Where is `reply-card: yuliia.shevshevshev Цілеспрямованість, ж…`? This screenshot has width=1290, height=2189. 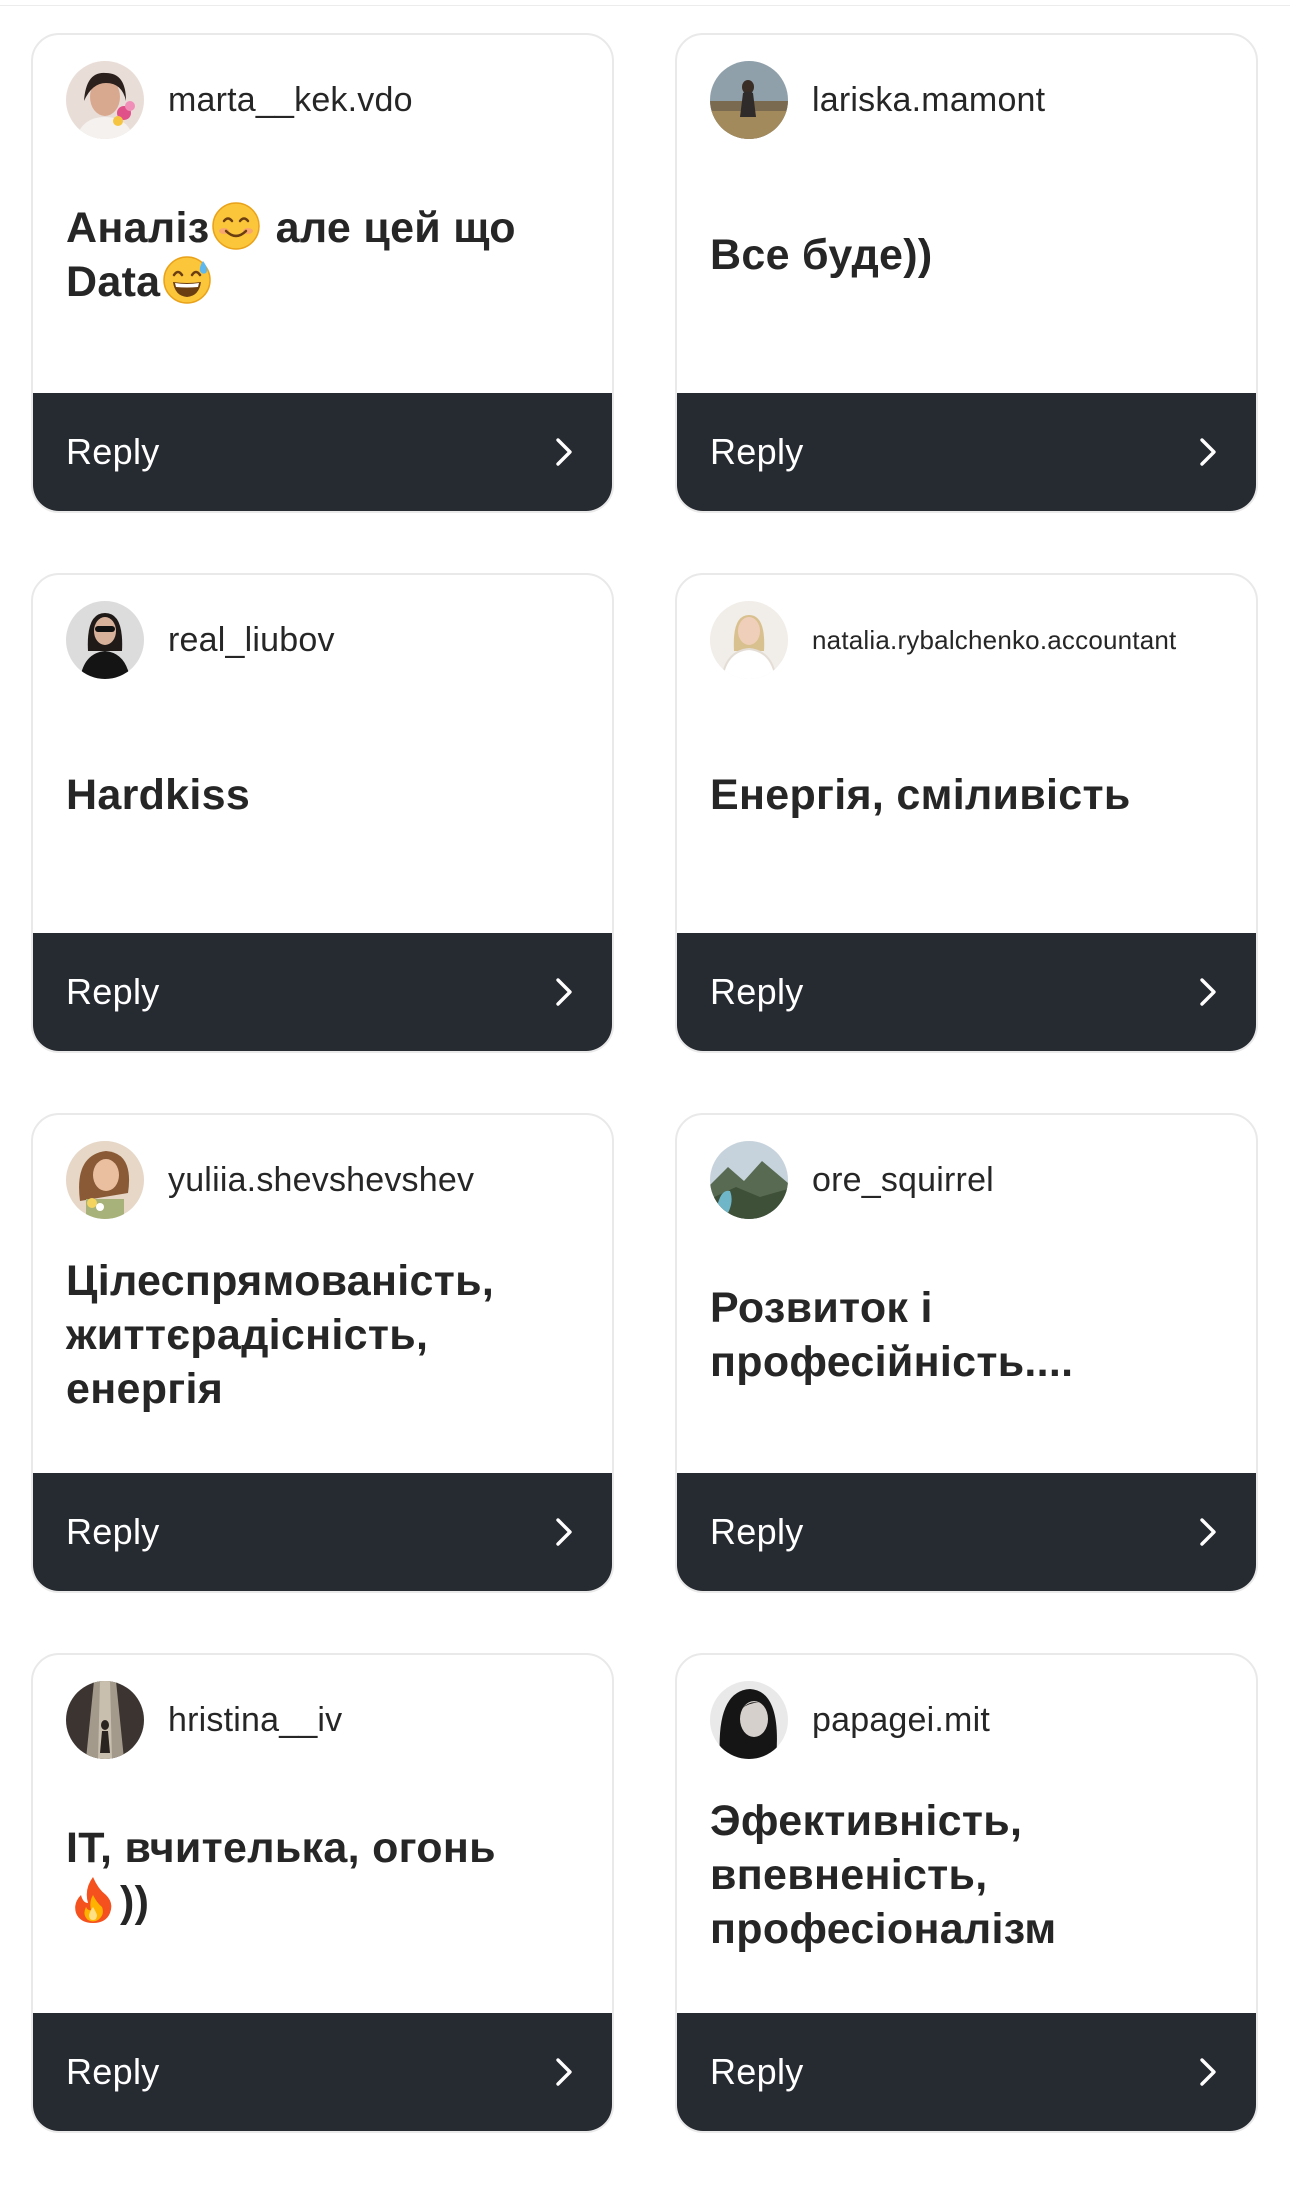
reply-card: yuliia.shevshevshev Цілеспрямованість, ж… is located at coordinates (322, 1353).